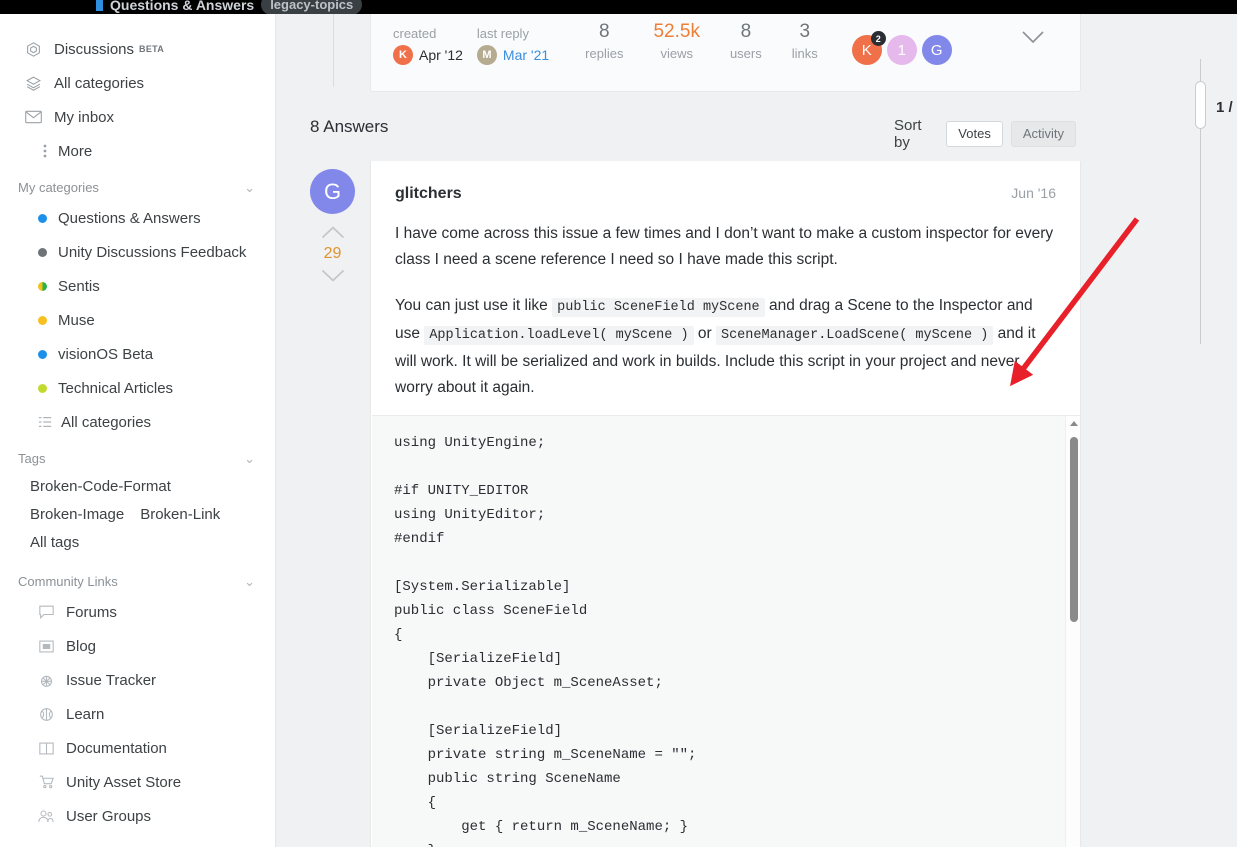 Image resolution: width=1237 pixels, height=847 pixels. I want to click on scroll-up-arrow-icon, so click(1074, 423).